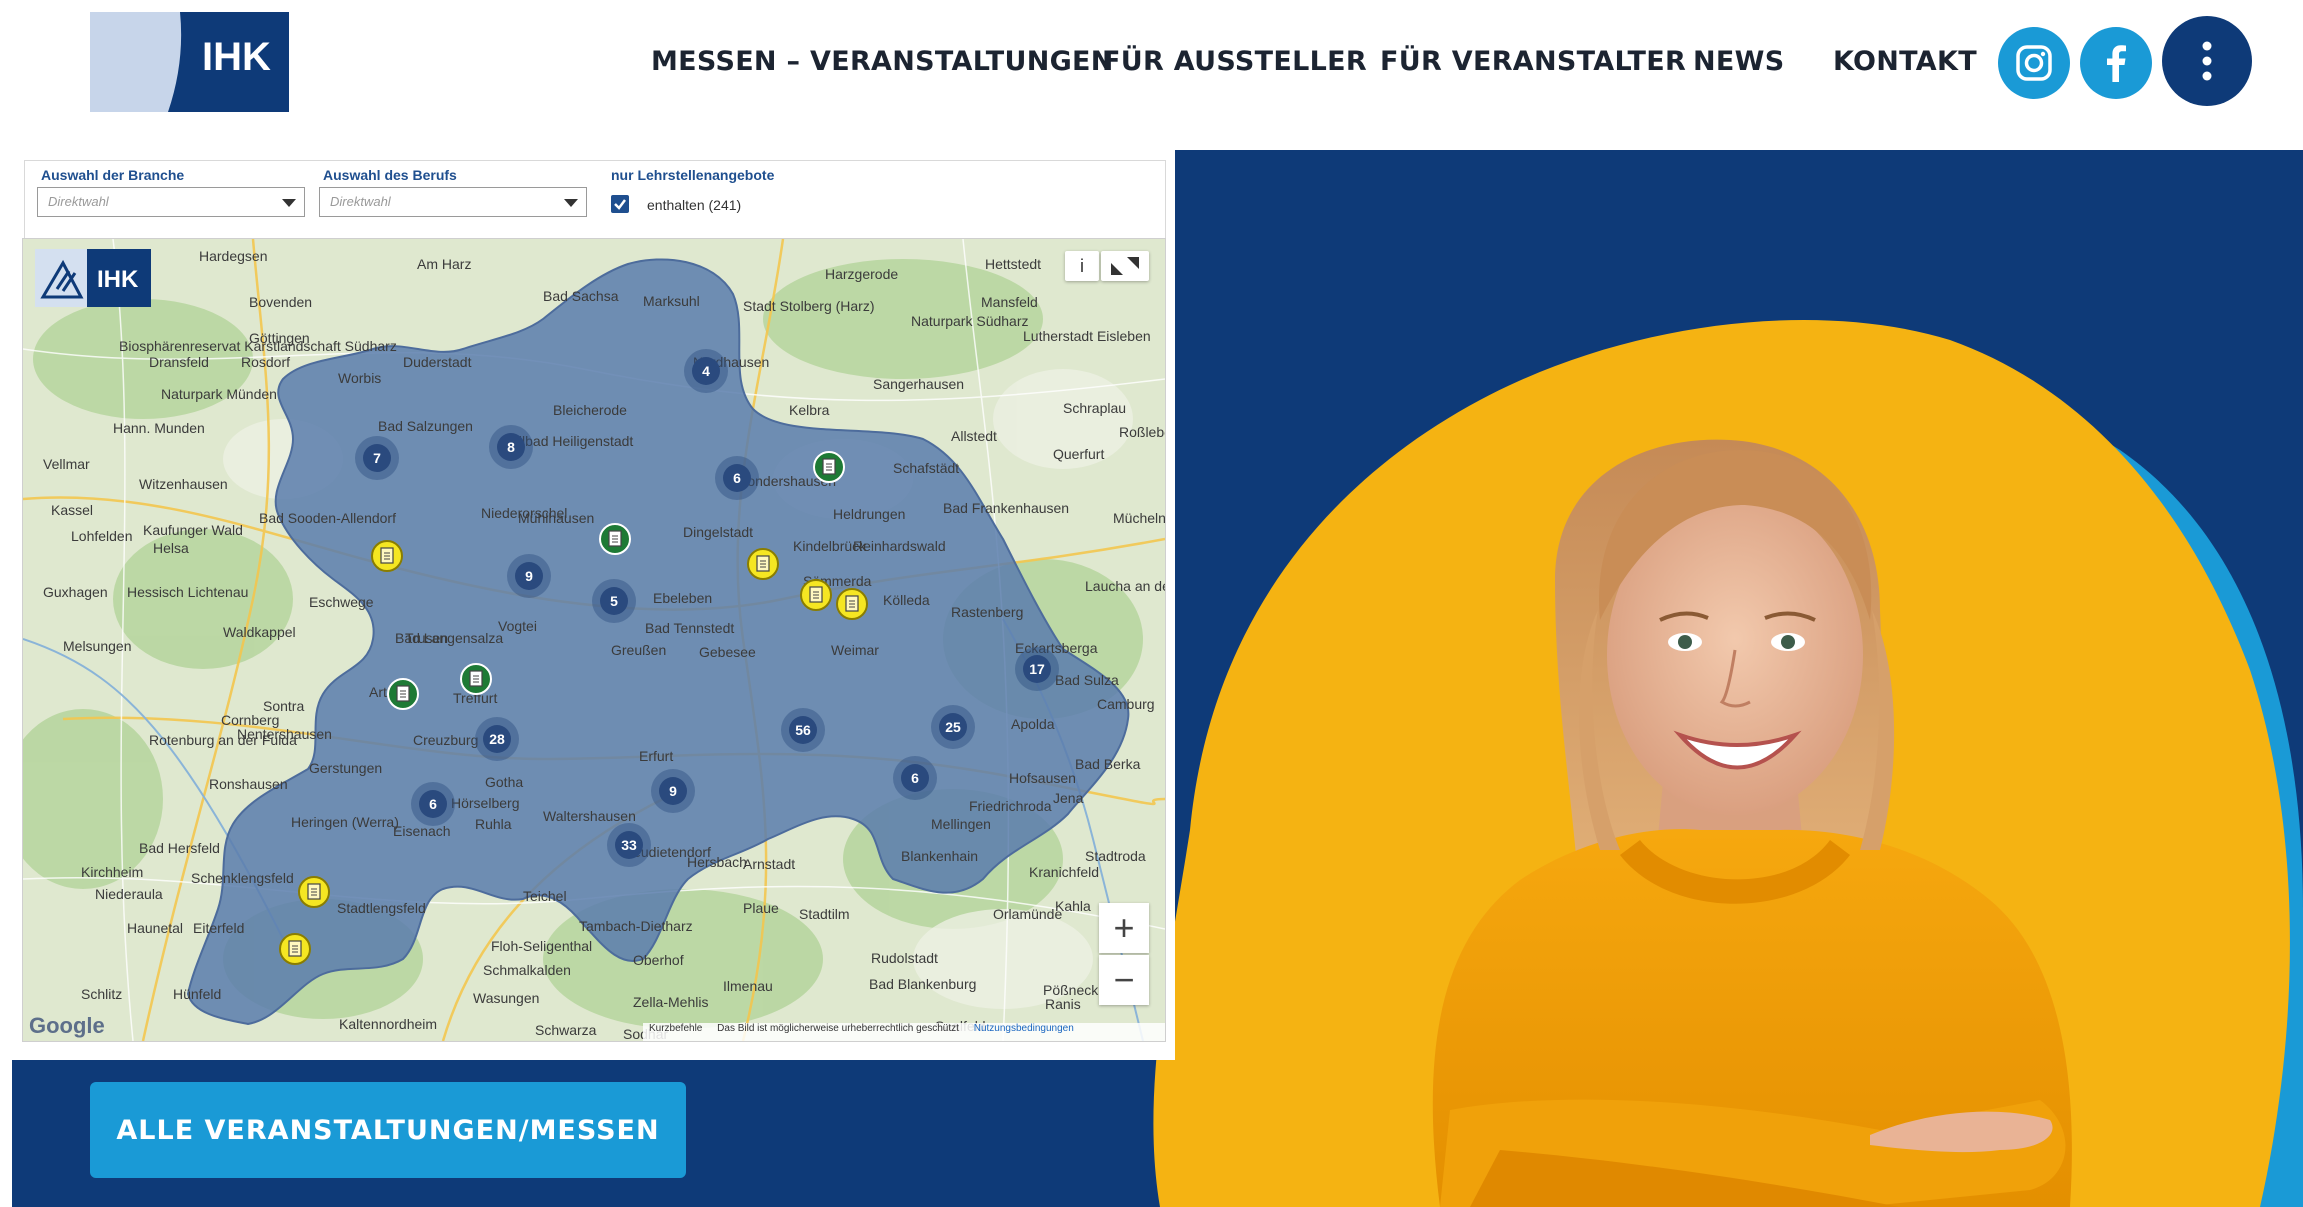 The image size is (2303, 1207). Describe the element at coordinates (1087, 680) in the screenshot. I see `map-place-label: Bad Sulza` at that location.